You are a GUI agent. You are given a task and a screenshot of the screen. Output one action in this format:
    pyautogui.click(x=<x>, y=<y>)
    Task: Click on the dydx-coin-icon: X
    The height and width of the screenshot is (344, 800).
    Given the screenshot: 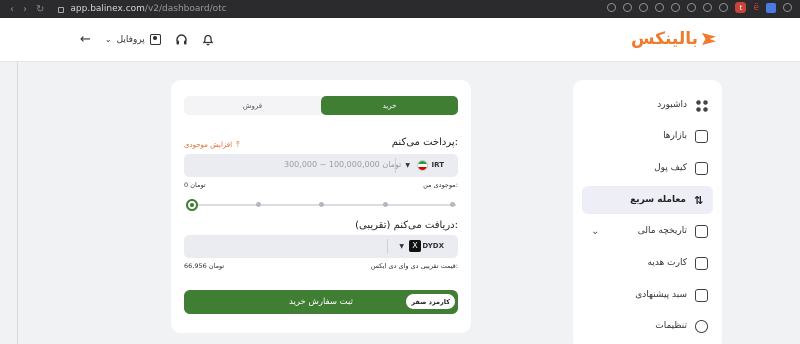 What is the action you would take?
    pyautogui.click(x=415, y=246)
    